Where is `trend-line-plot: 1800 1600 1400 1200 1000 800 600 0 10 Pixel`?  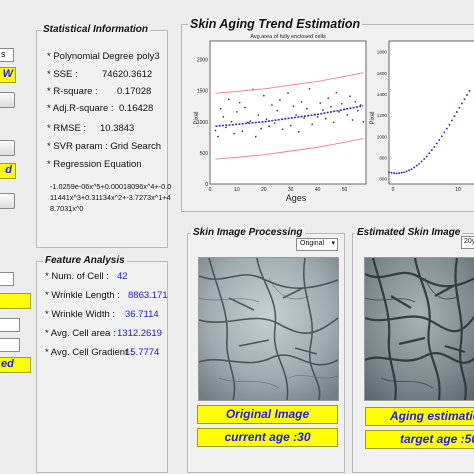
trend-line-plot: 1800 1600 1400 1200 1000 800 600 0 10 Pixel is located at coordinates (422, 116).